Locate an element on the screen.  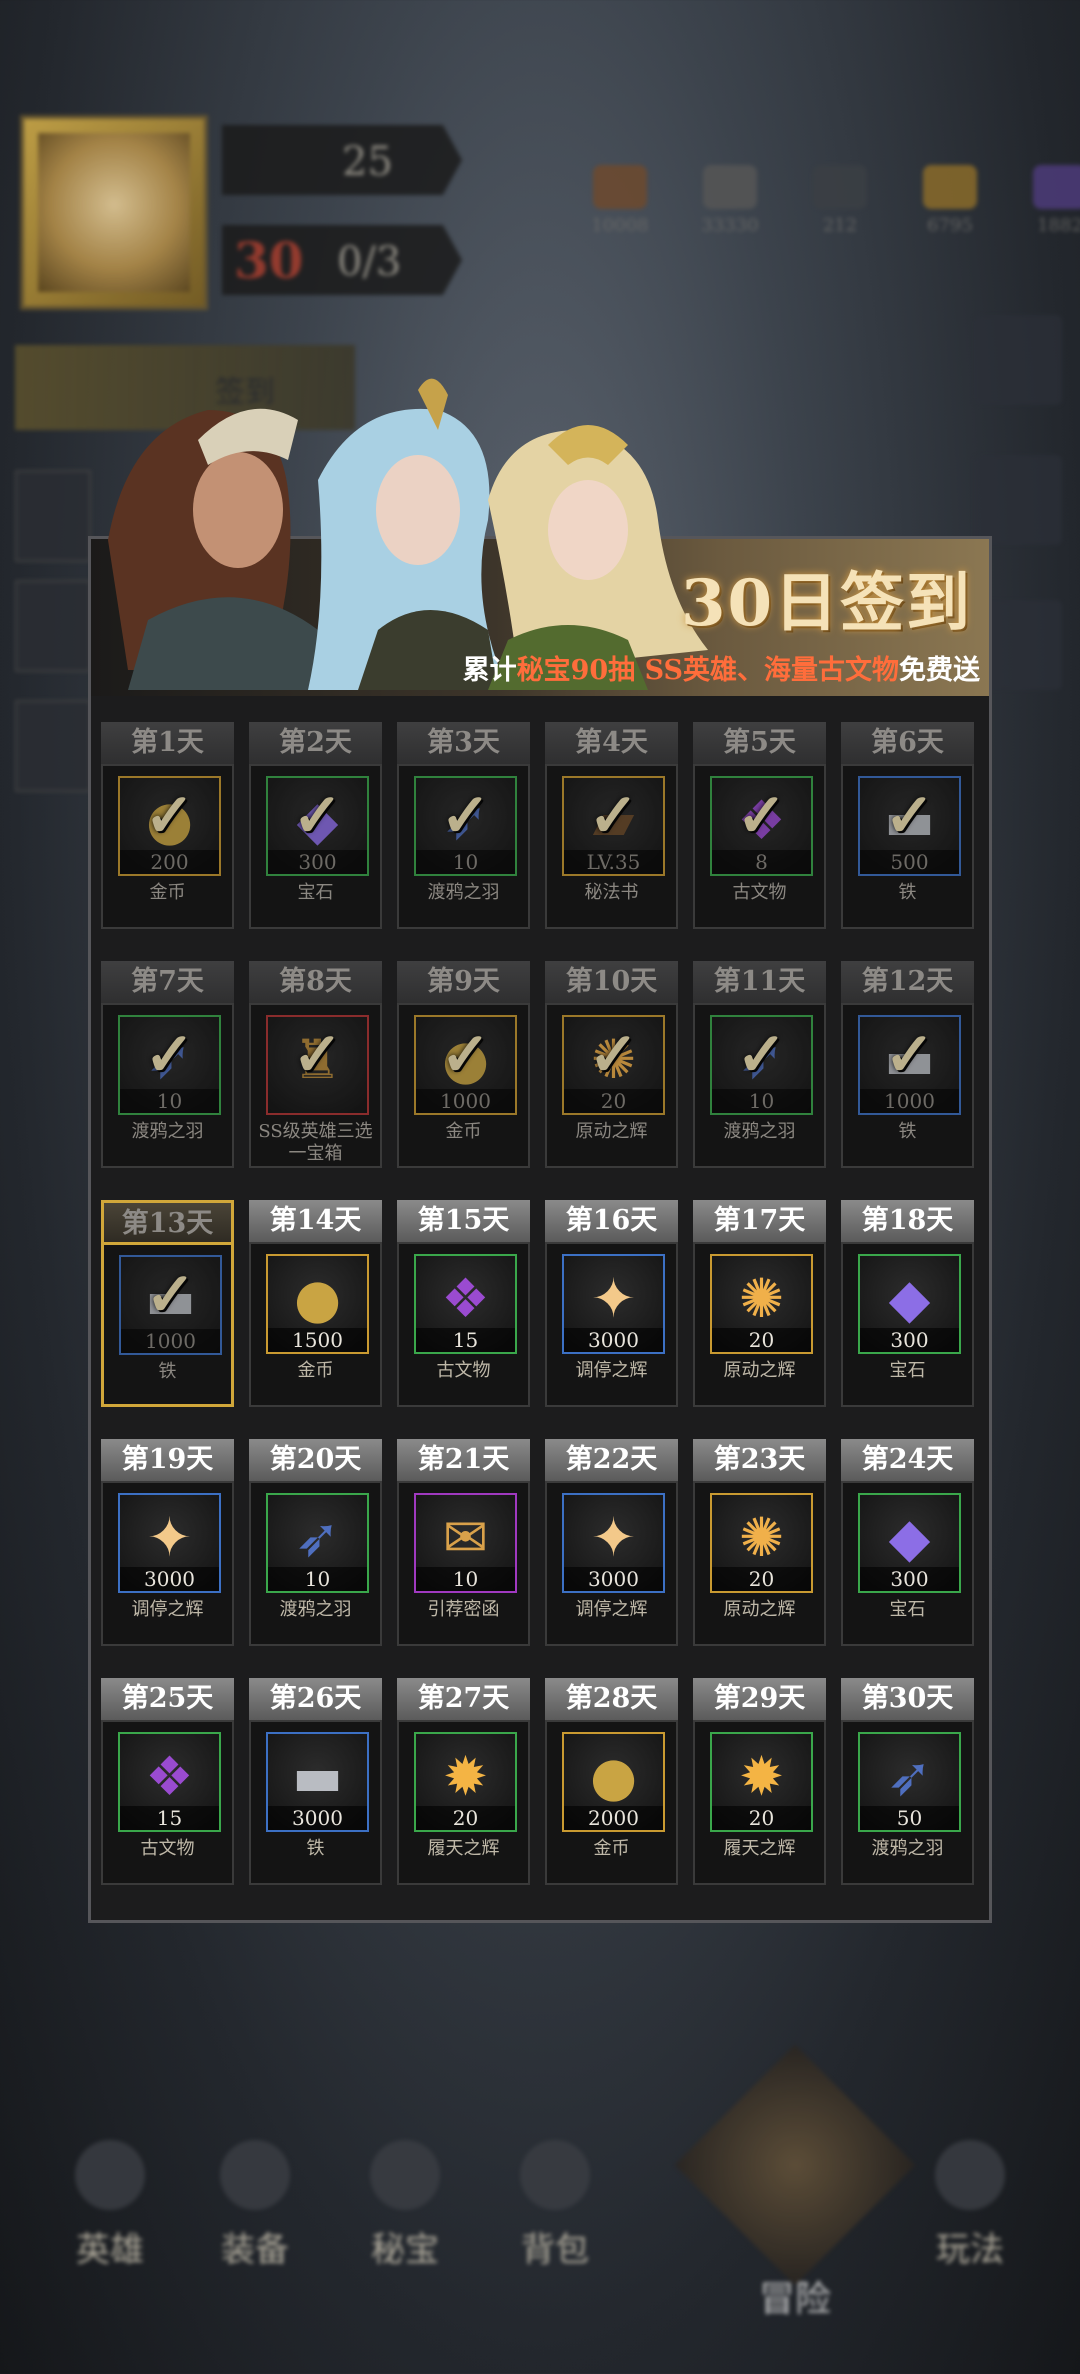
day-reward-cell: 第29天 ✹ 20 履天之辉 is located at coordinates (759, 1781).